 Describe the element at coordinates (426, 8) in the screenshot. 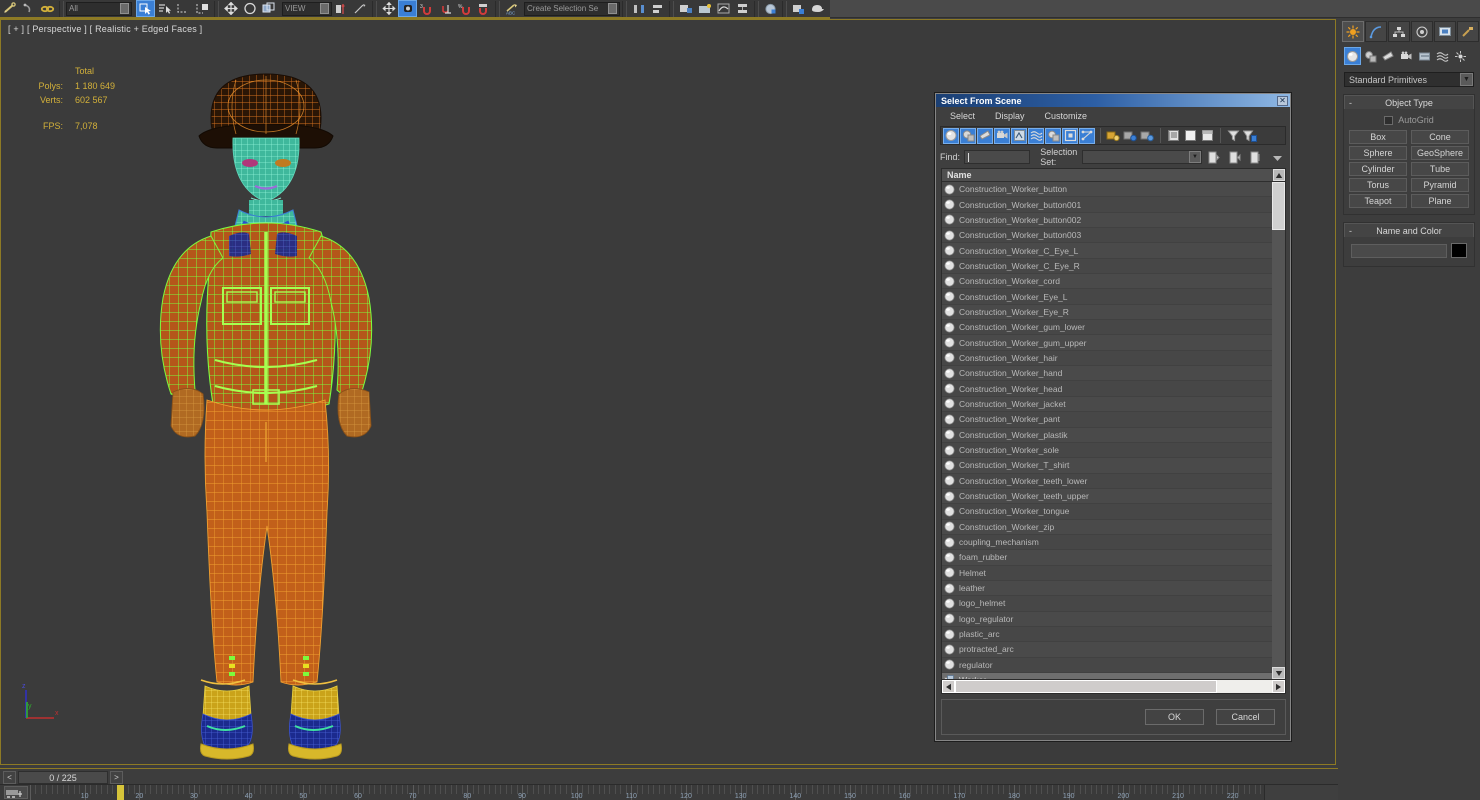

I see `snap-toggle-2d-icon: 3` at that location.